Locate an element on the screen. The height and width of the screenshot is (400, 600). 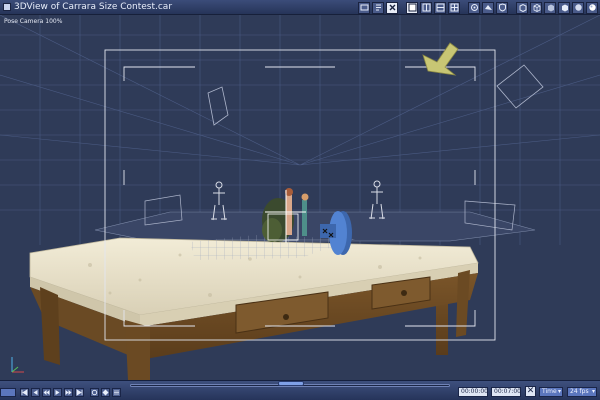
shaded-icon is located at coordinates (550, 7).